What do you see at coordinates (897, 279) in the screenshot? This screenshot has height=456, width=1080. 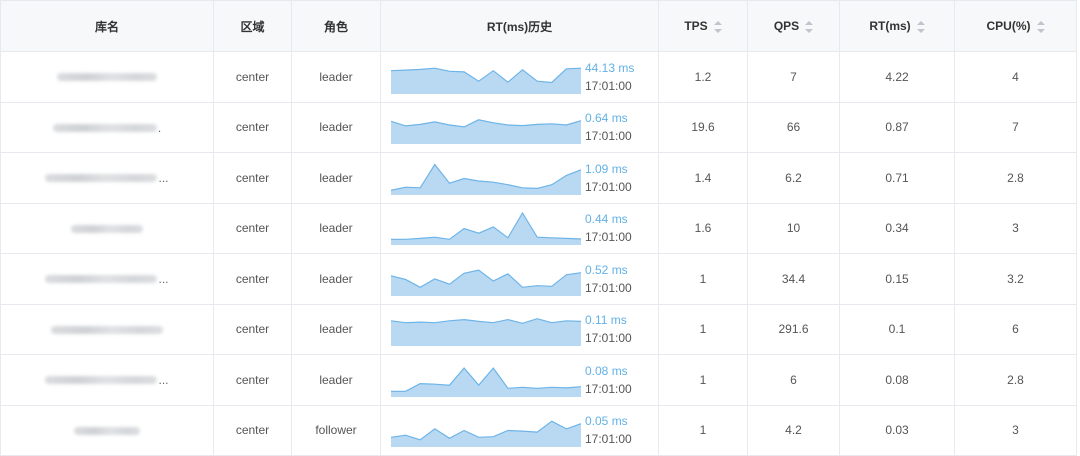 I see `rt-cell: 0.15` at bounding box center [897, 279].